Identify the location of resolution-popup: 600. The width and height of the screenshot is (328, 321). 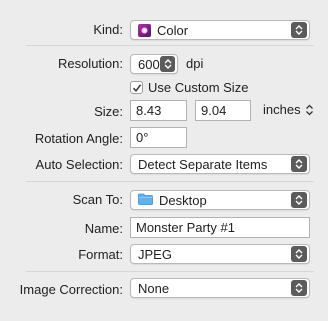
(154, 64).